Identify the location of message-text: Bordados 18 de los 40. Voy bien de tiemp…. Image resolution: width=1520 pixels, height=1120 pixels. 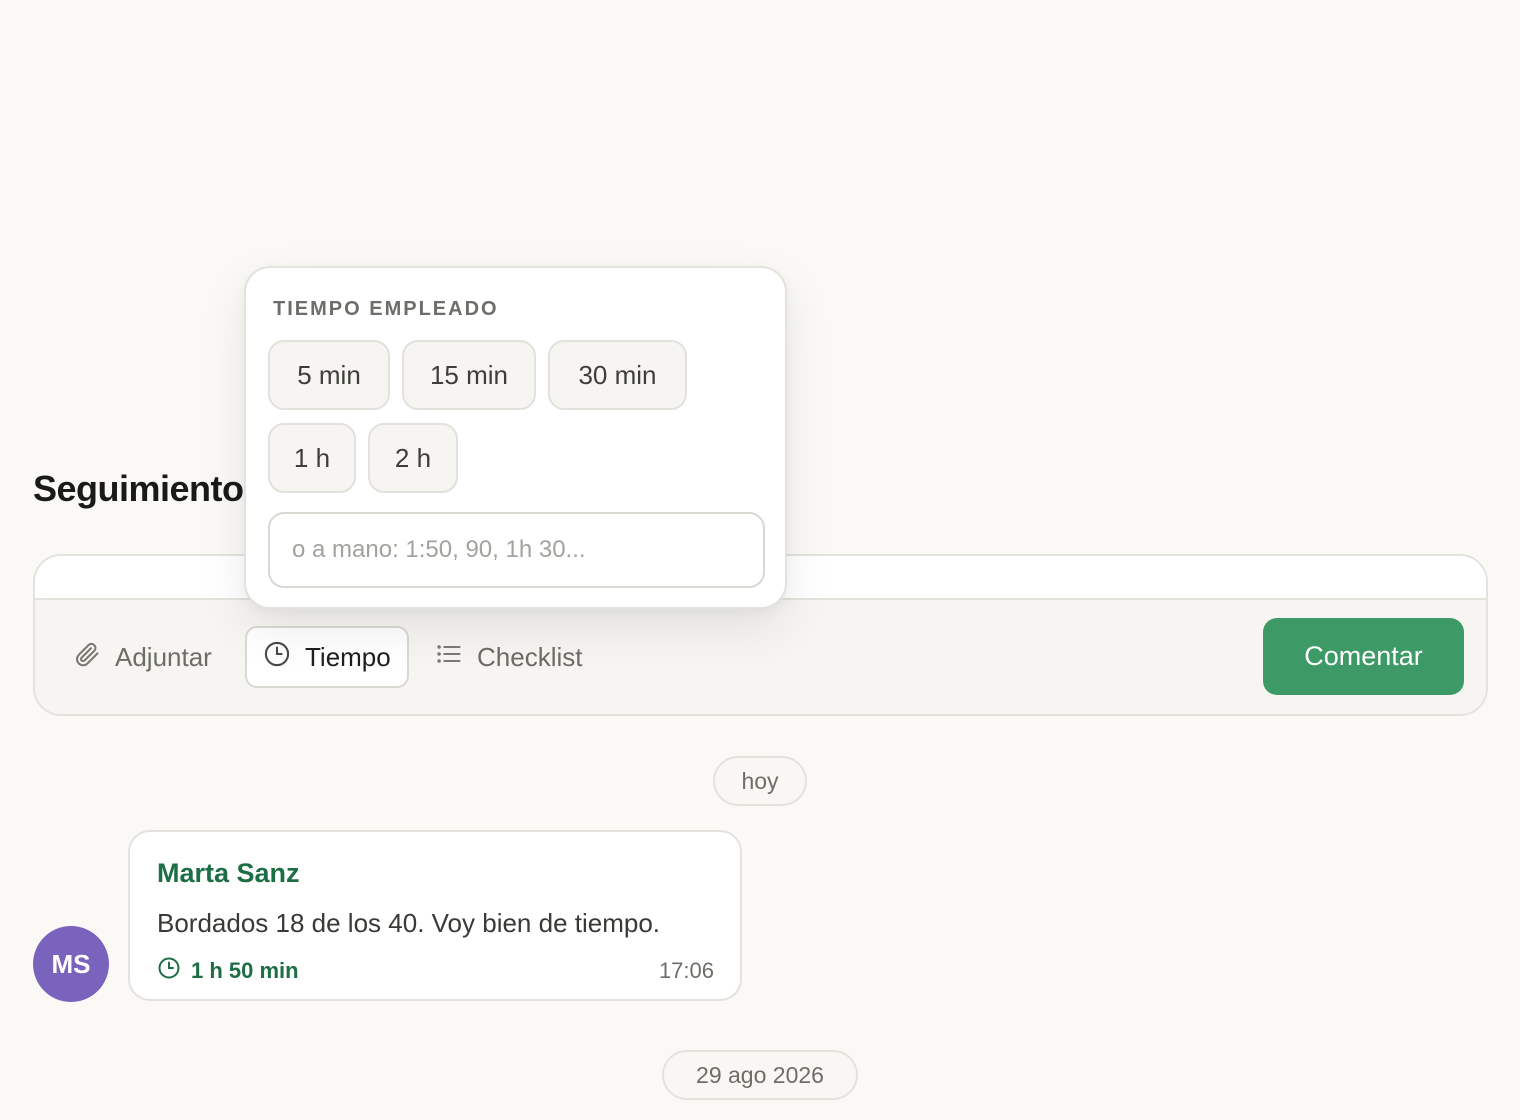
(409, 923).